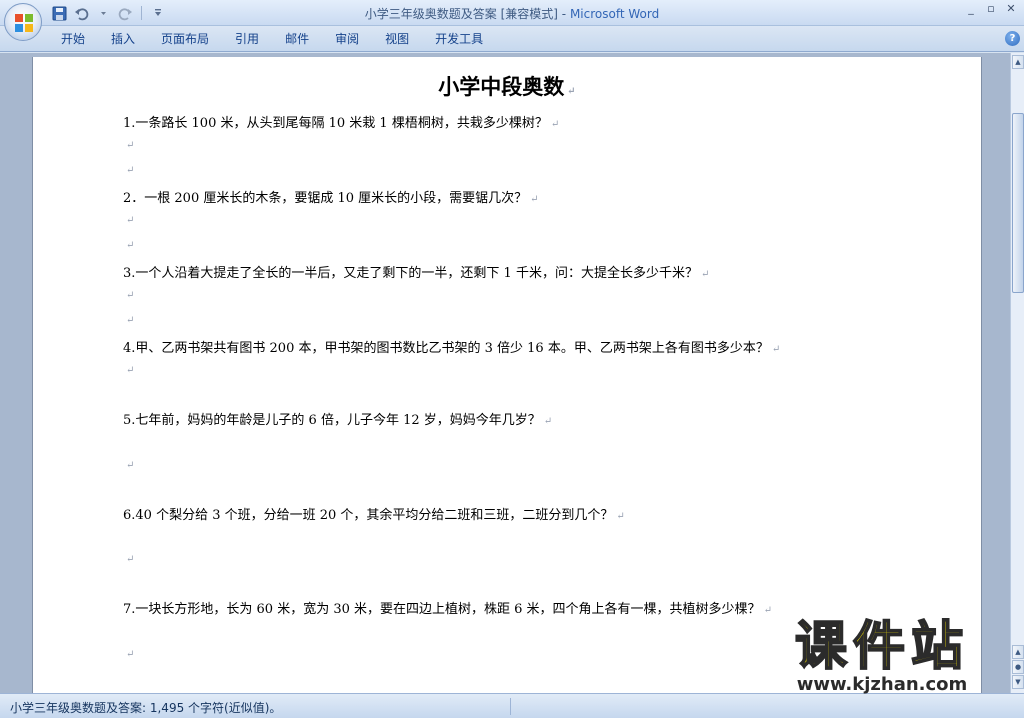 The width and height of the screenshot is (1024, 718). I want to click on ribbon-tabs: 开始 插入 页面布局 引用 邮件 审阅 视图 开发工具, so click(272, 39).